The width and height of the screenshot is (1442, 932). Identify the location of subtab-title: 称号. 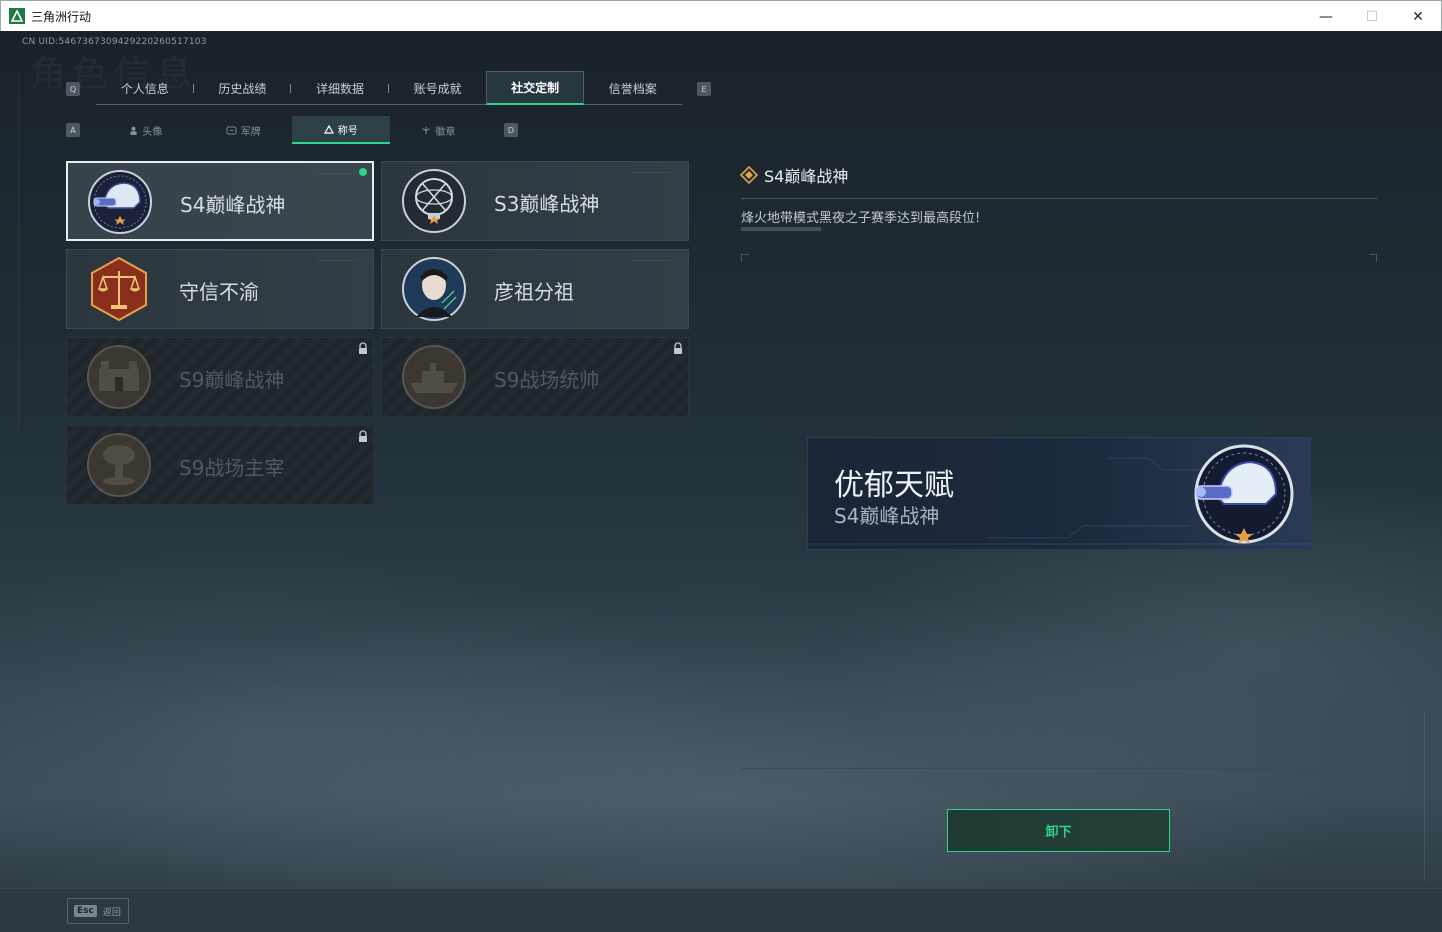
(341, 130).